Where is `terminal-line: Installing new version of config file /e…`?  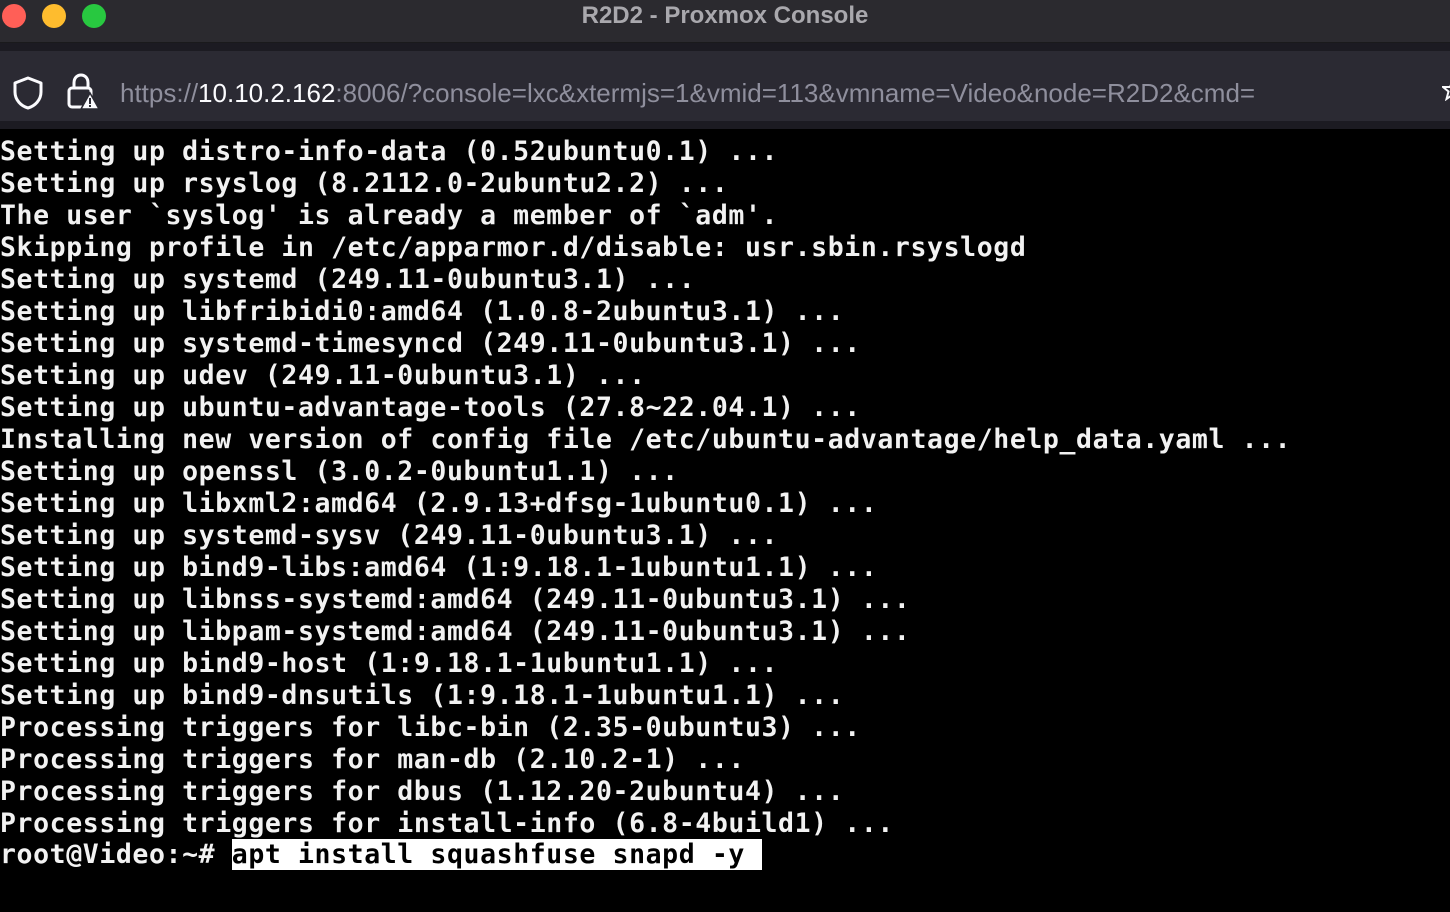 terminal-line: Installing new version of config file /e… is located at coordinates (646, 439).